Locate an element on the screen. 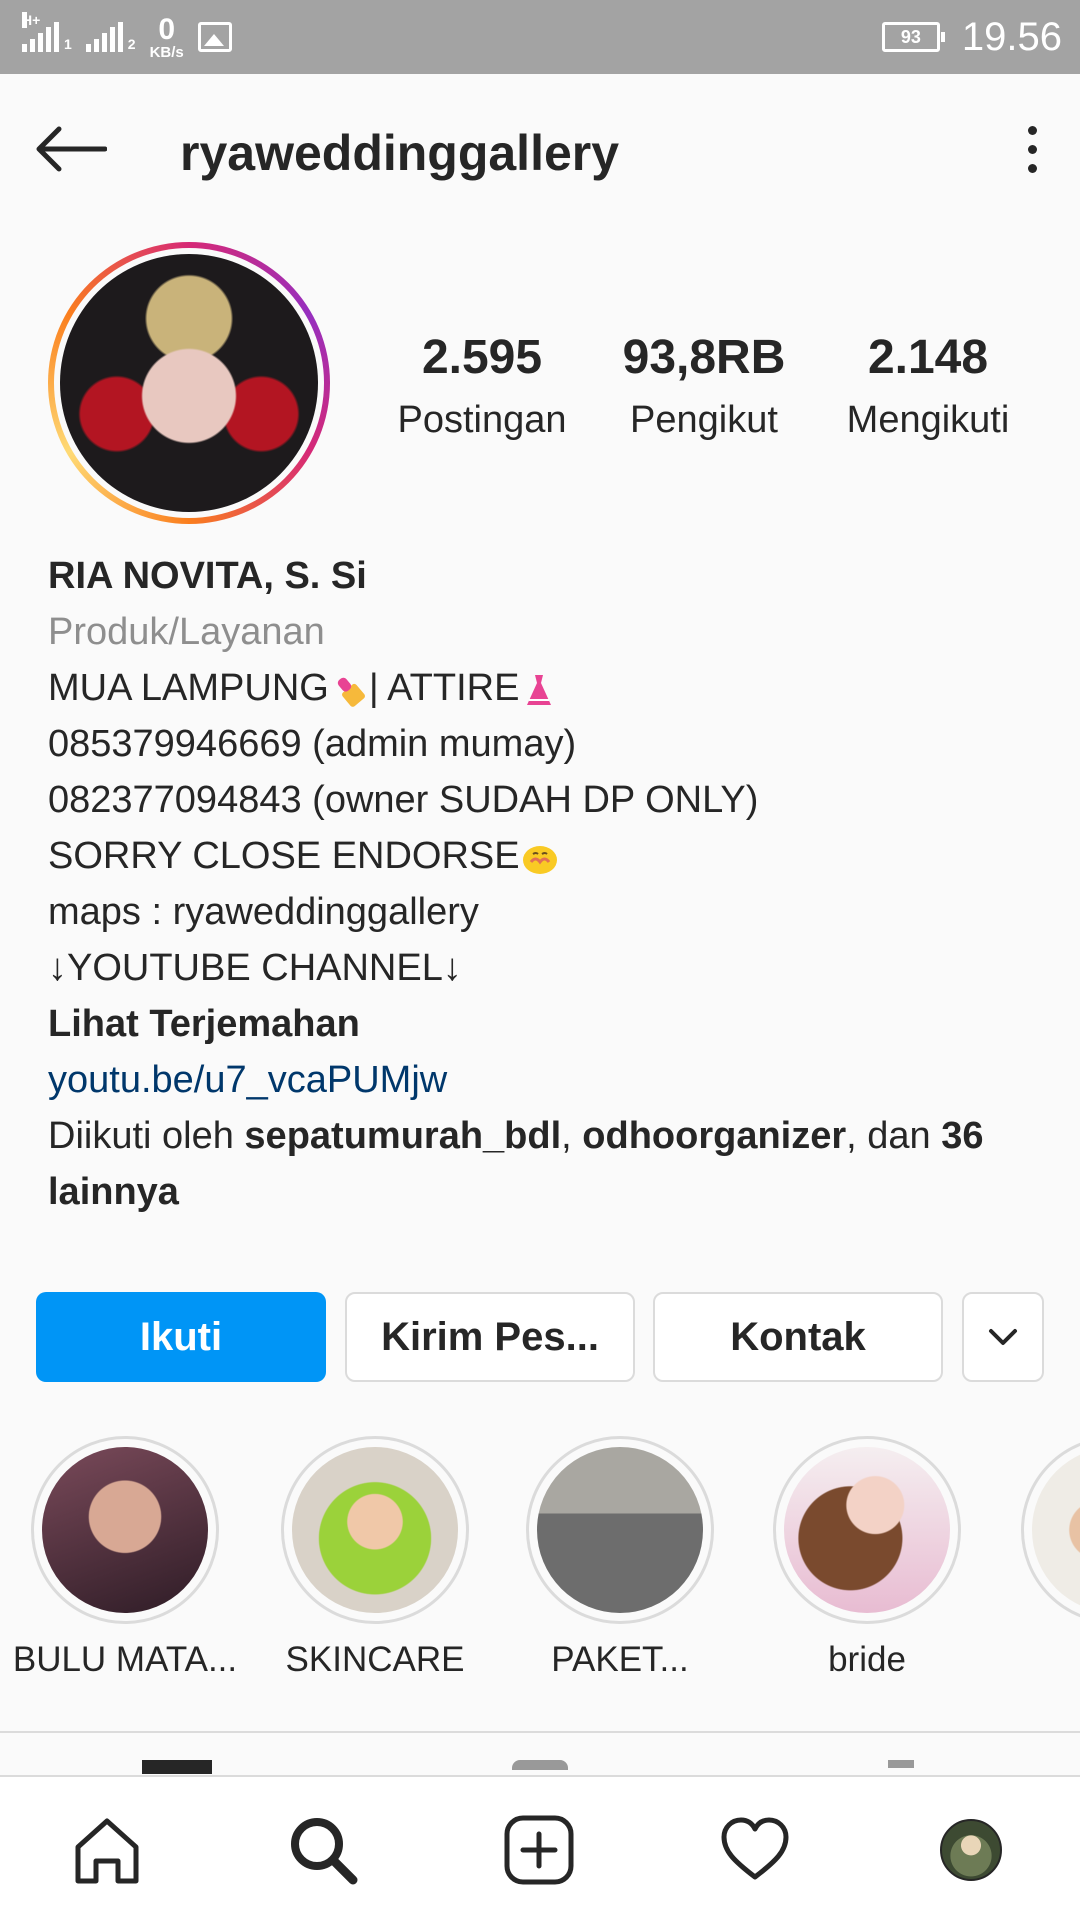  bio-line: 085379946669 (admin mumay) is located at coordinates (312, 744).